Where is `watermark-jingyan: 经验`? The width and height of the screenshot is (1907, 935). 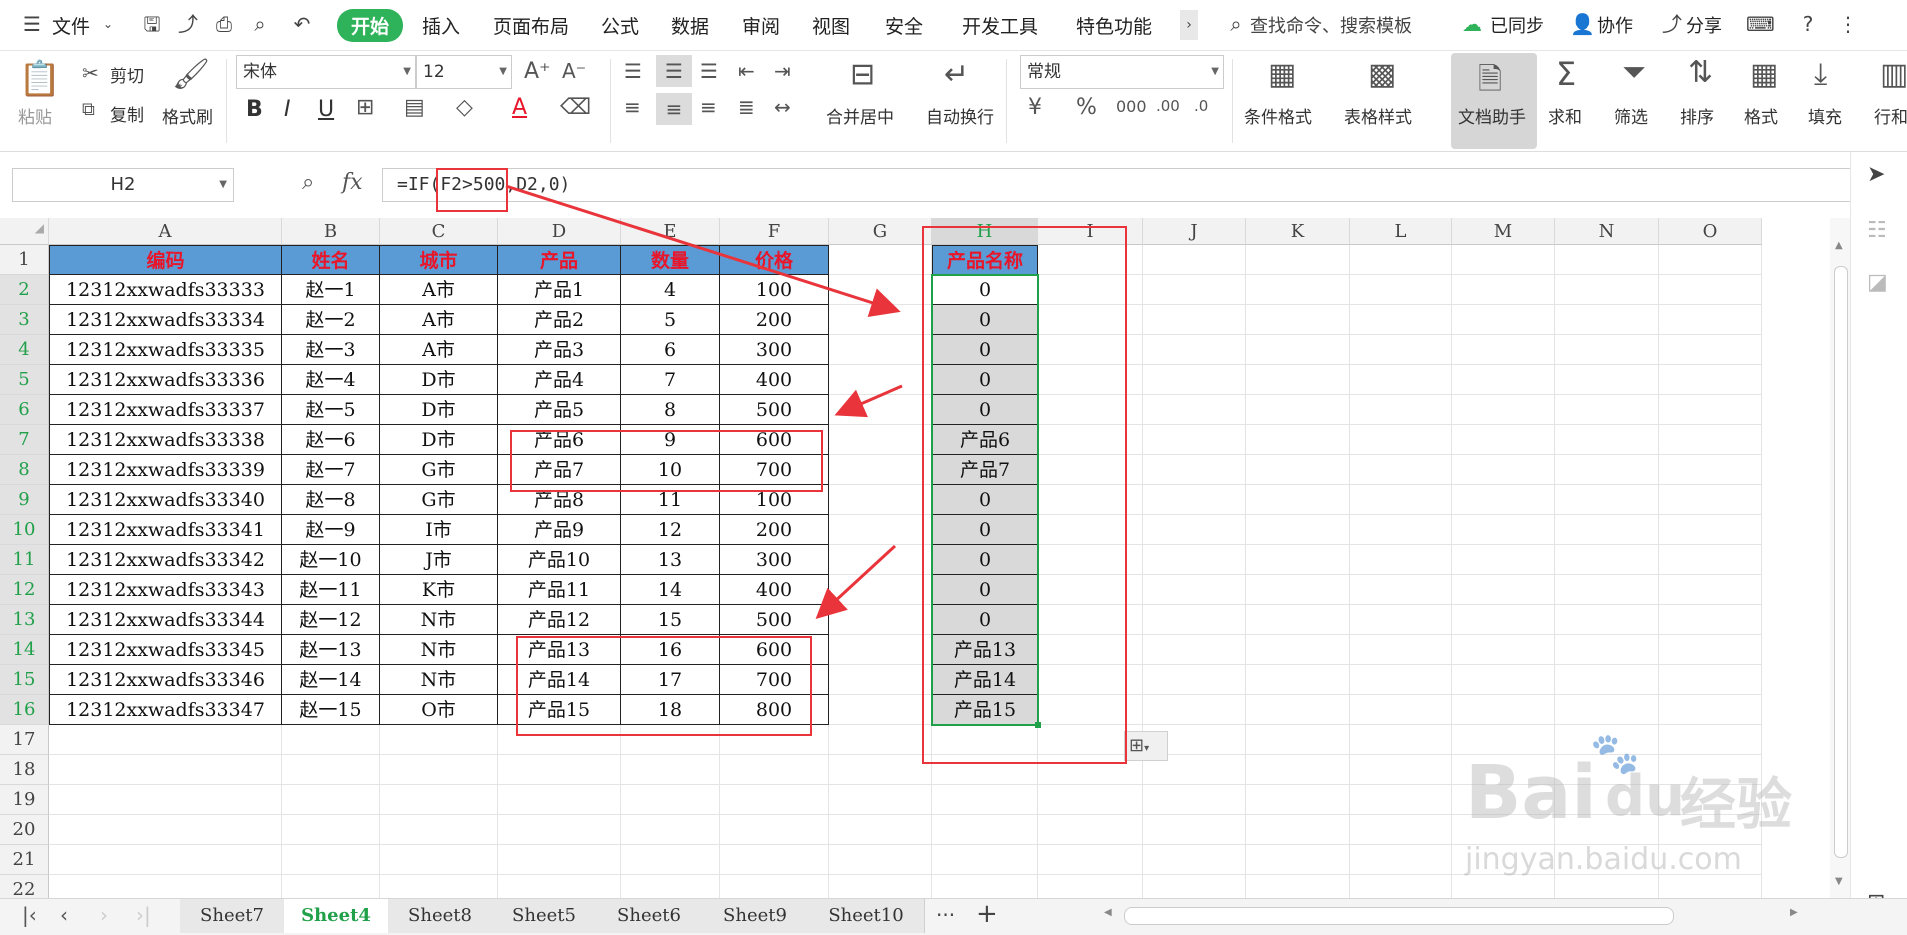 watermark-jingyan: 经验 is located at coordinates (1736, 805).